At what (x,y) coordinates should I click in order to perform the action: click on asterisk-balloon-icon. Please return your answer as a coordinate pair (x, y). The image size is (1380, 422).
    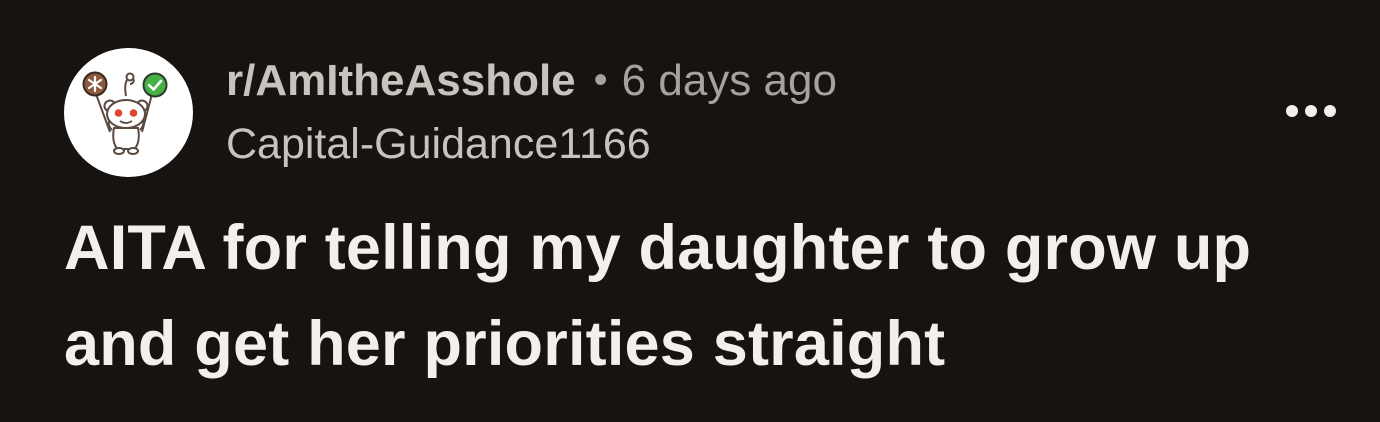
    Looking at the image, I should click on (95, 84).